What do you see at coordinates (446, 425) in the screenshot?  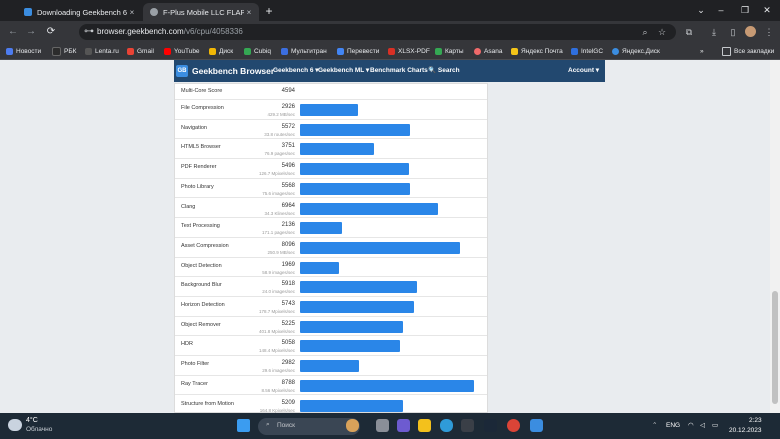 I see `edge-icon` at bounding box center [446, 425].